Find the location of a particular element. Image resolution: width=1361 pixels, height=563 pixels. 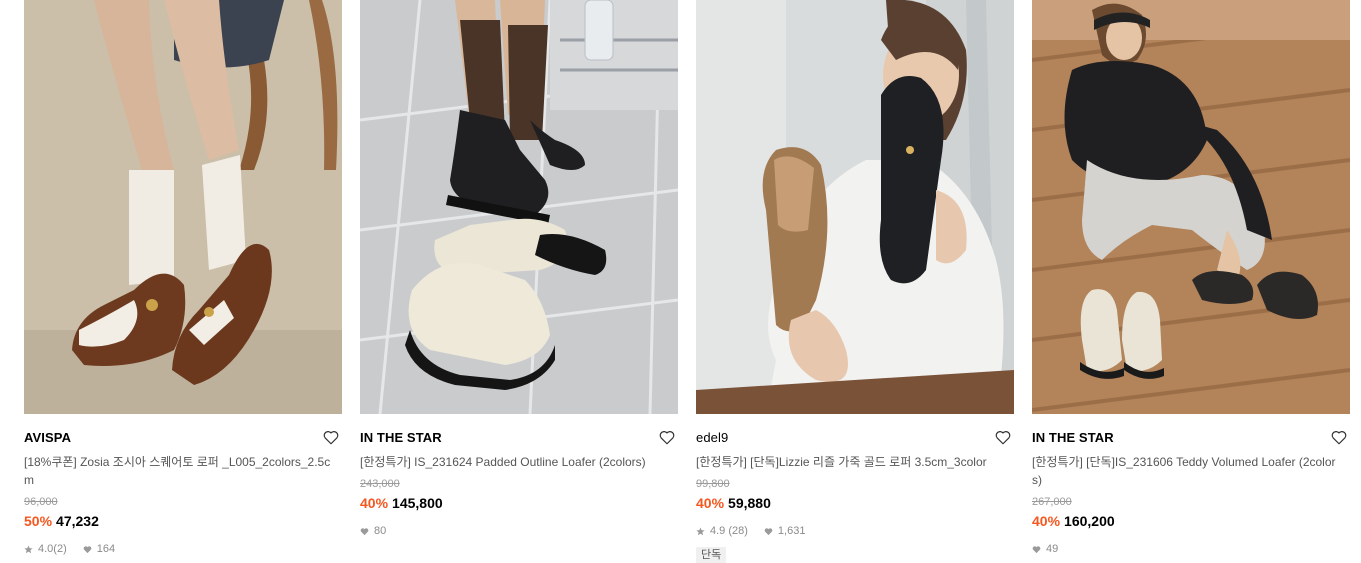

product-meta: 4.0(2) 164 is located at coordinates (183, 549).